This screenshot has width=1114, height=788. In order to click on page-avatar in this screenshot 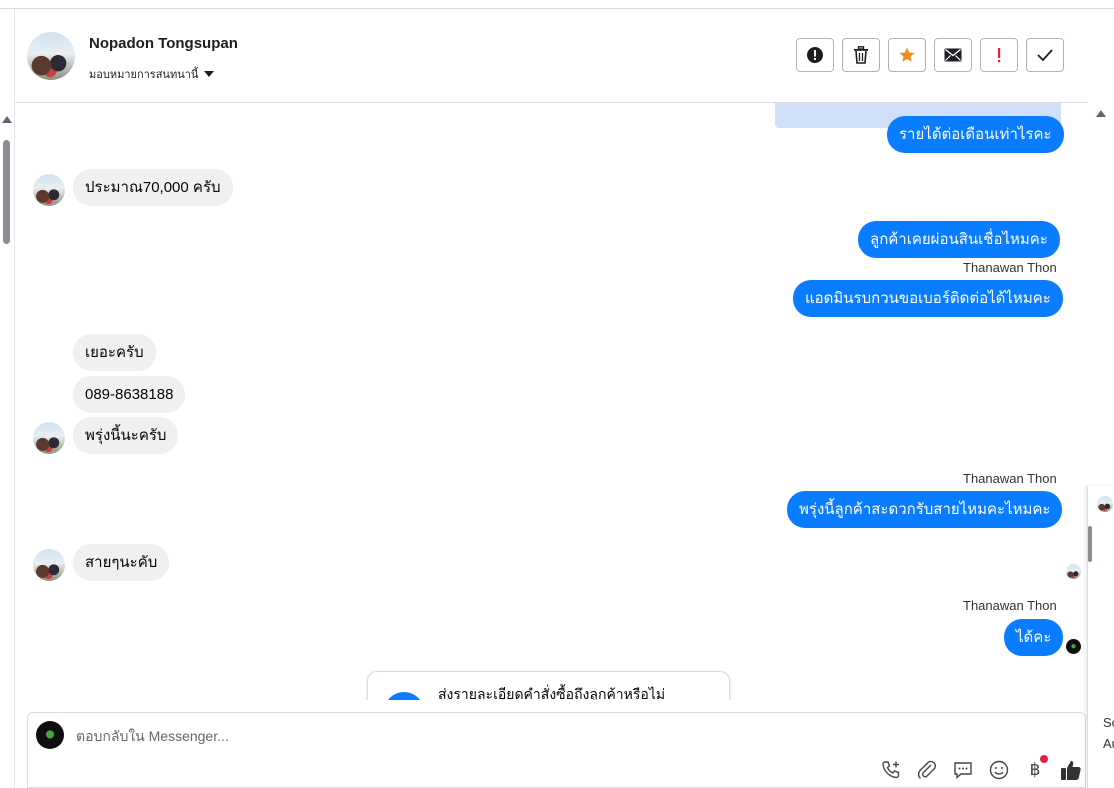, I will do `click(50, 735)`.